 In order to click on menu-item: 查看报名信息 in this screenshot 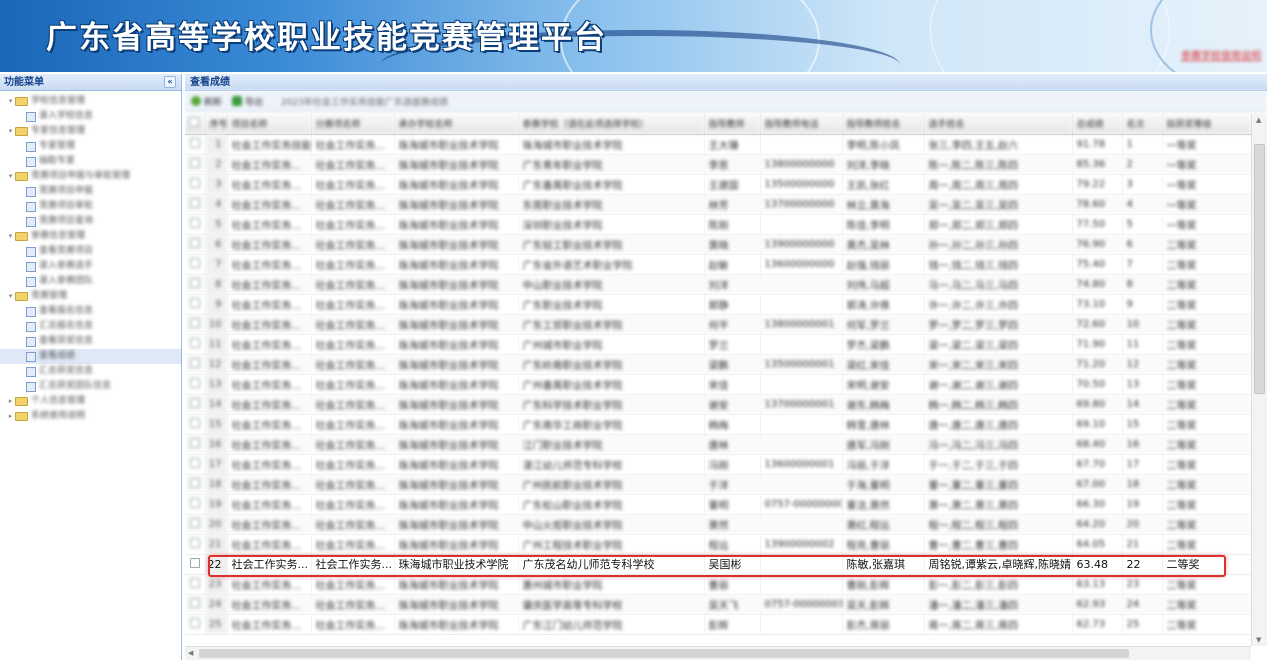, I will do `click(90, 311)`.